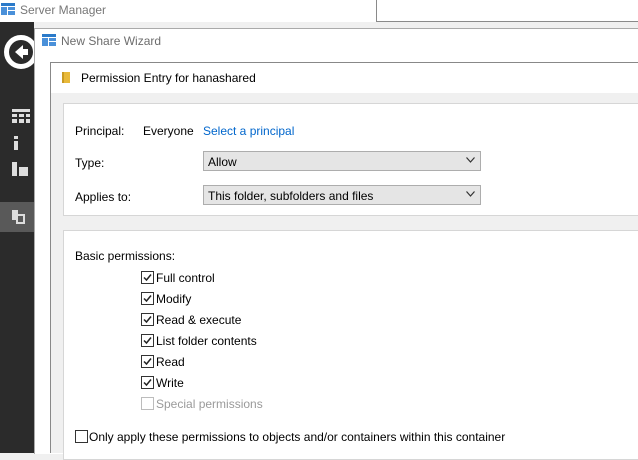  I want to click on wizard-title: New Share Wizard, so click(111, 41).